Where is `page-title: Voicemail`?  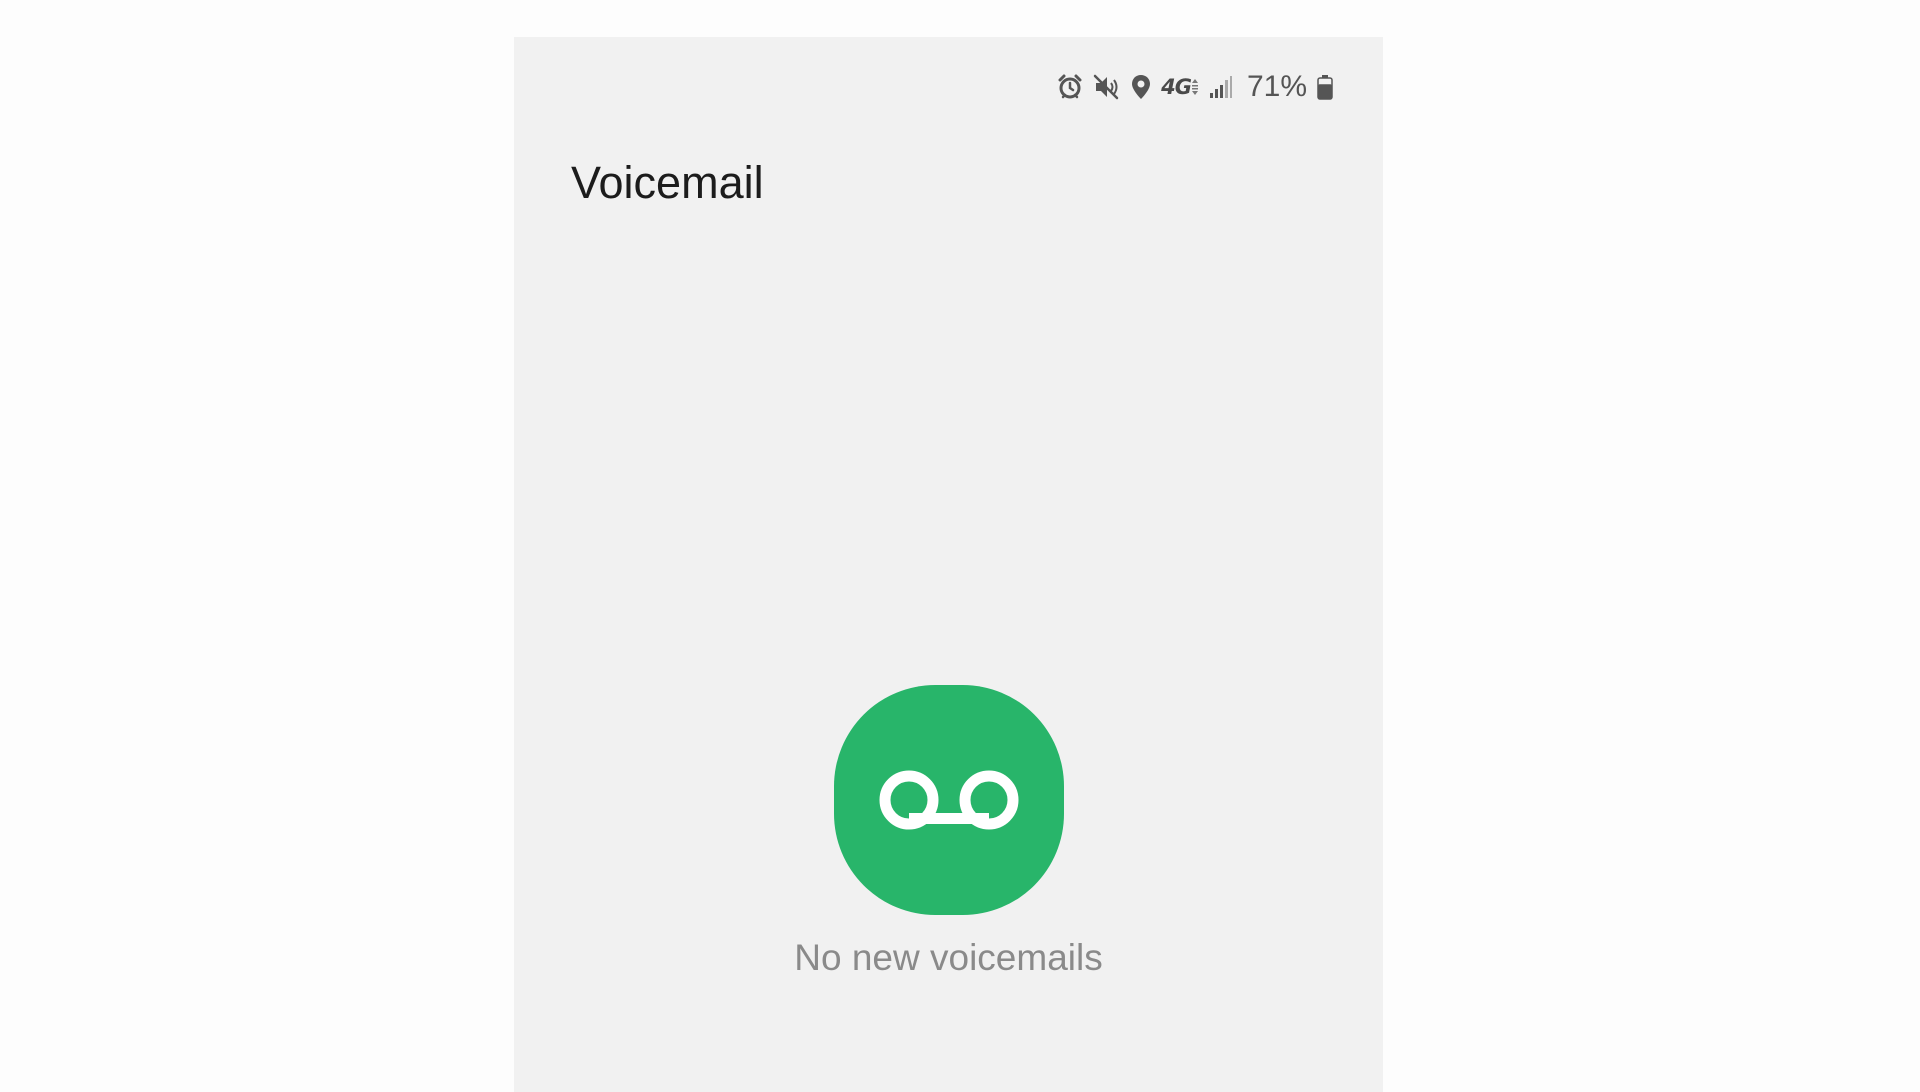
page-title: Voicemail is located at coordinates (667, 182).